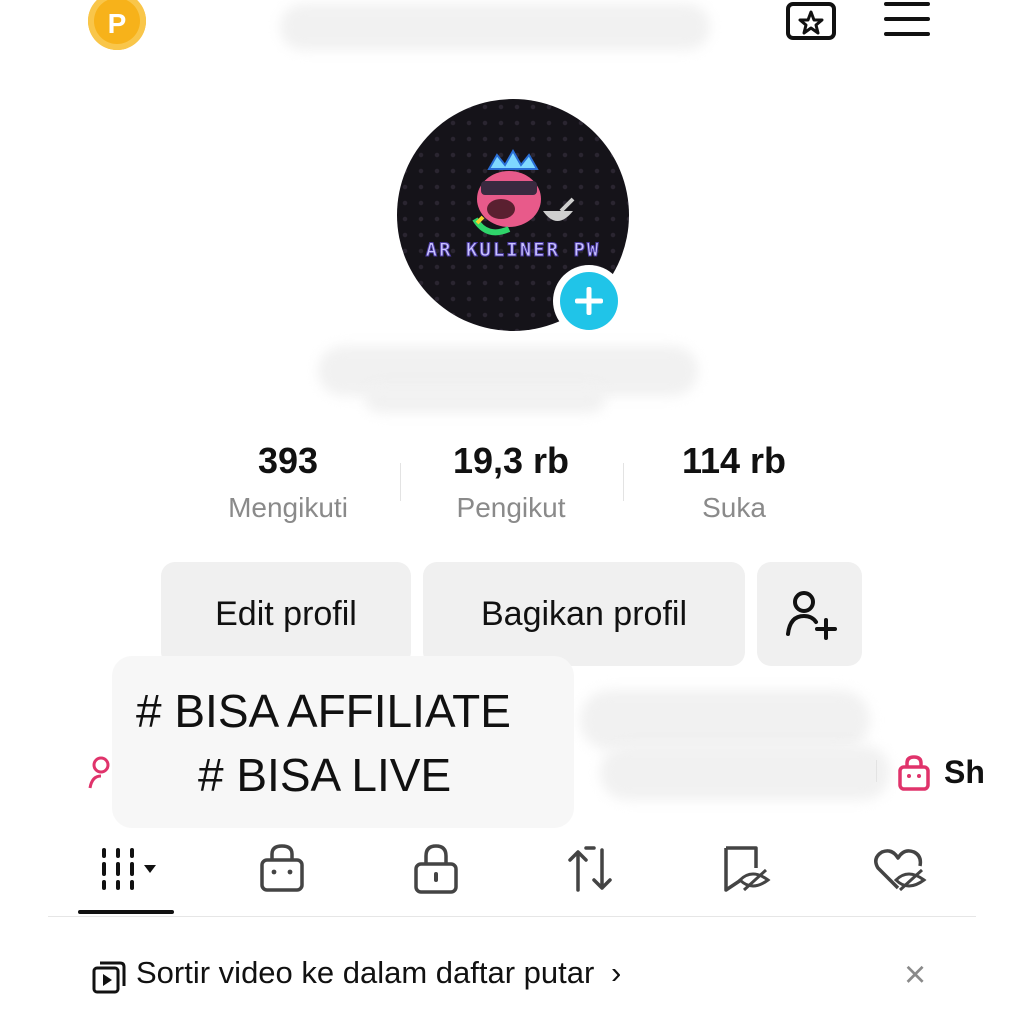 The height and width of the screenshot is (1024, 1024). I want to click on shopping-bag-icon, so click(282, 870).